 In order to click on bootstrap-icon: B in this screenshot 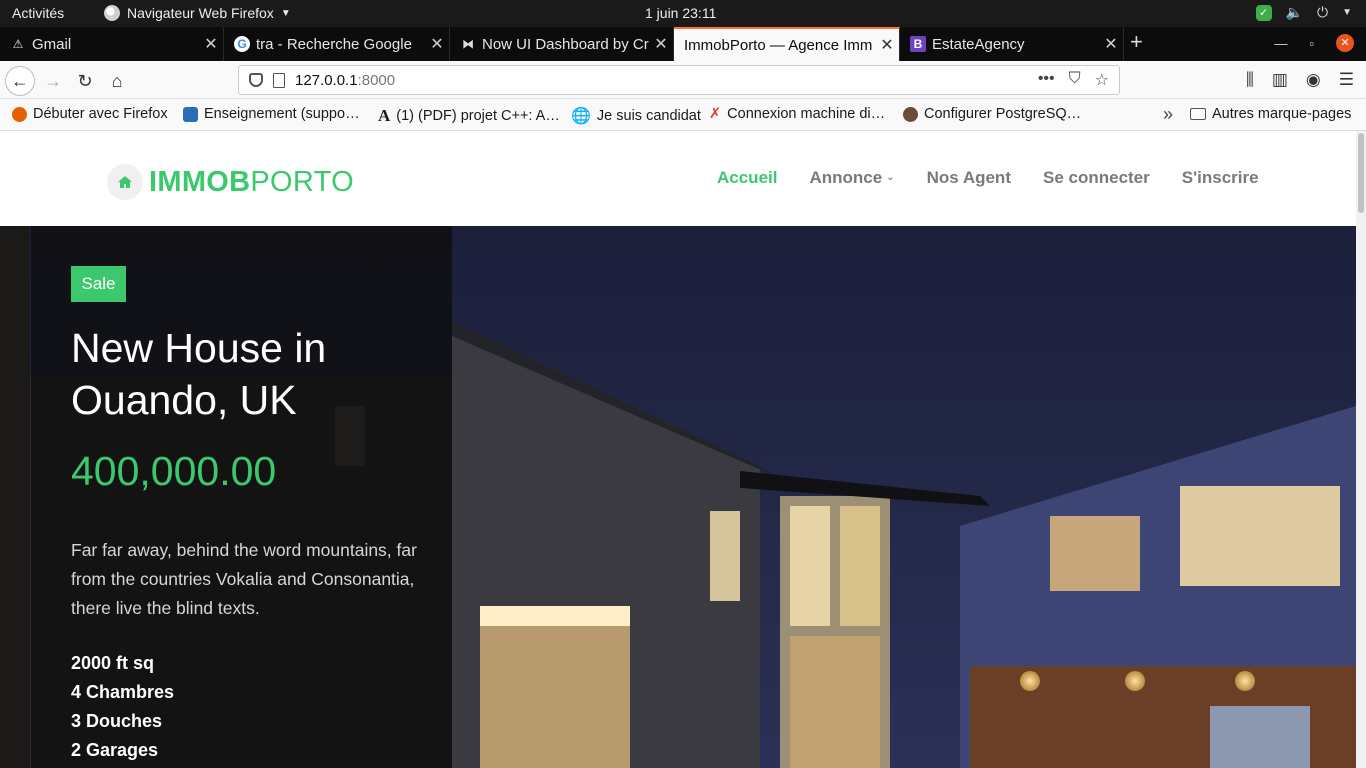, I will do `click(918, 44)`.